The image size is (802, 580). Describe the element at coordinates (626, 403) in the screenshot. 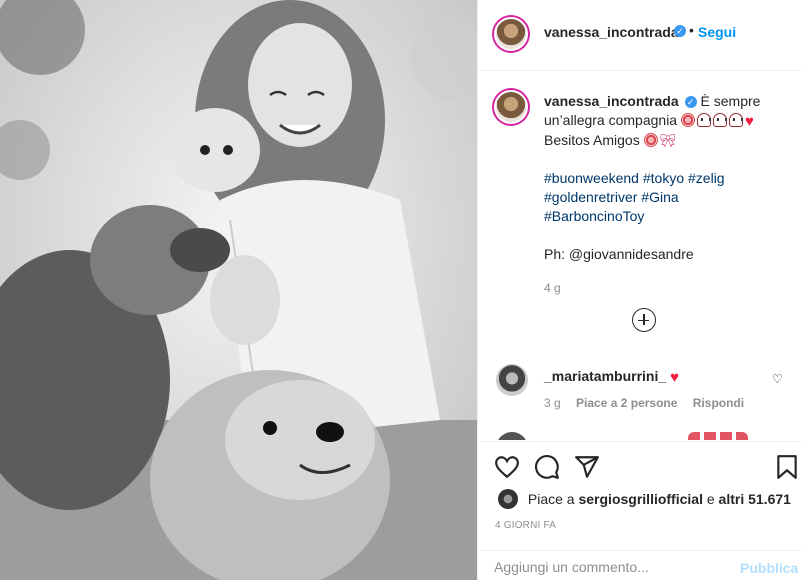

I see `comment-likes: Piace a 2 persone` at that location.